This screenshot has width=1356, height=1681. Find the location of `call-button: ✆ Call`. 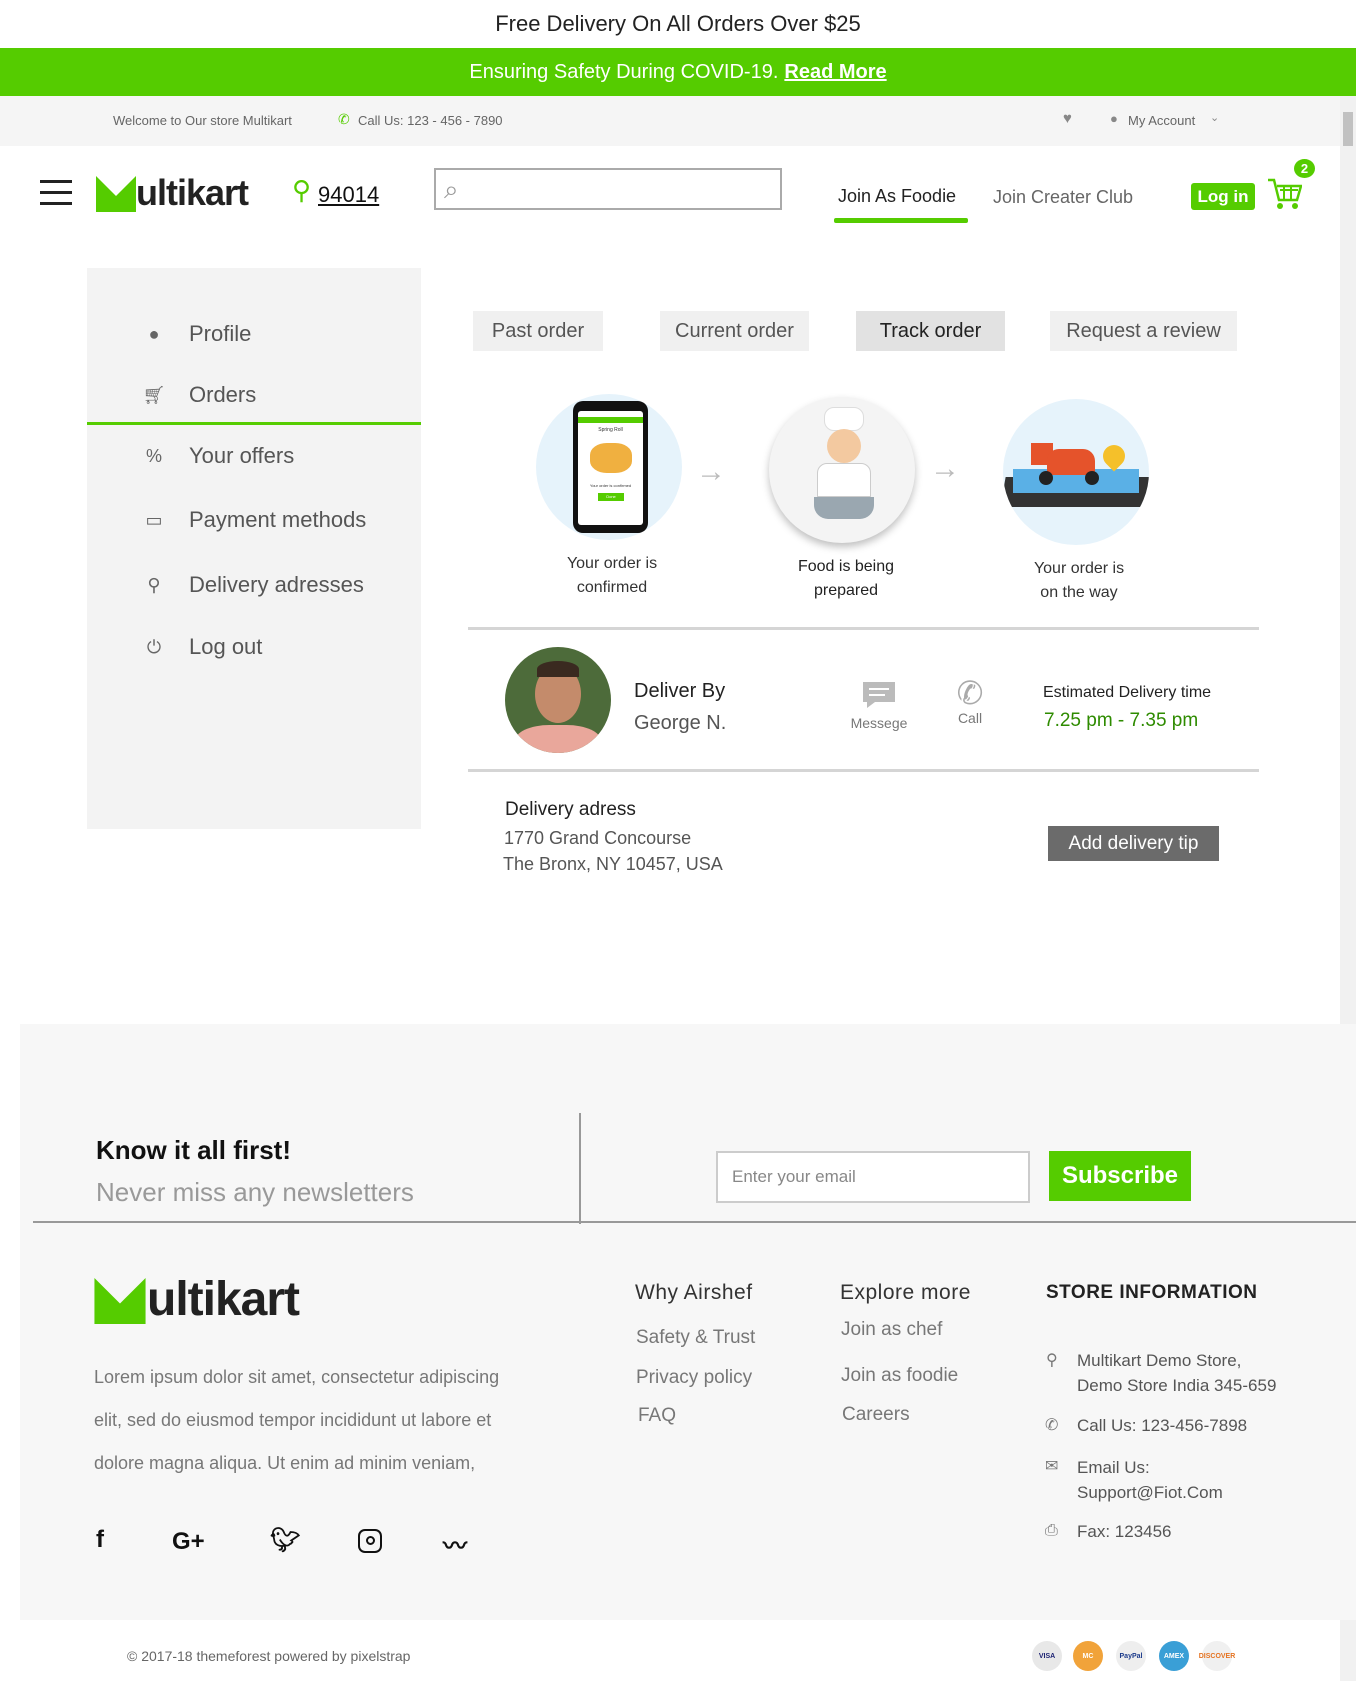

call-button: ✆ Call is located at coordinates (970, 701).